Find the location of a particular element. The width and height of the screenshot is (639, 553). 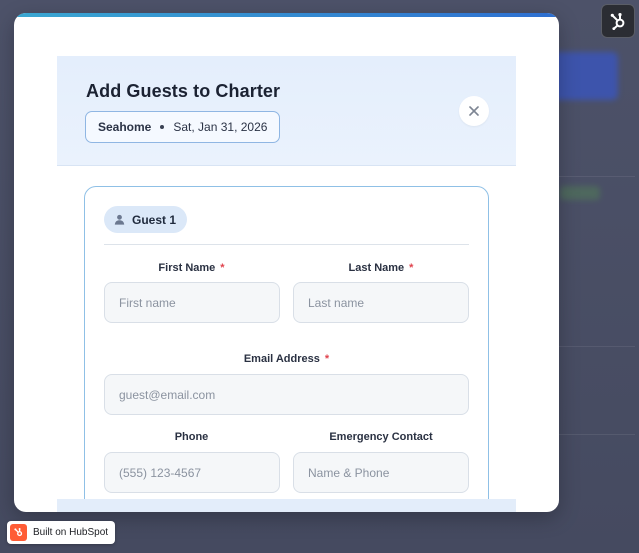

badge-text: Built on HubSpot is located at coordinates (71, 532).